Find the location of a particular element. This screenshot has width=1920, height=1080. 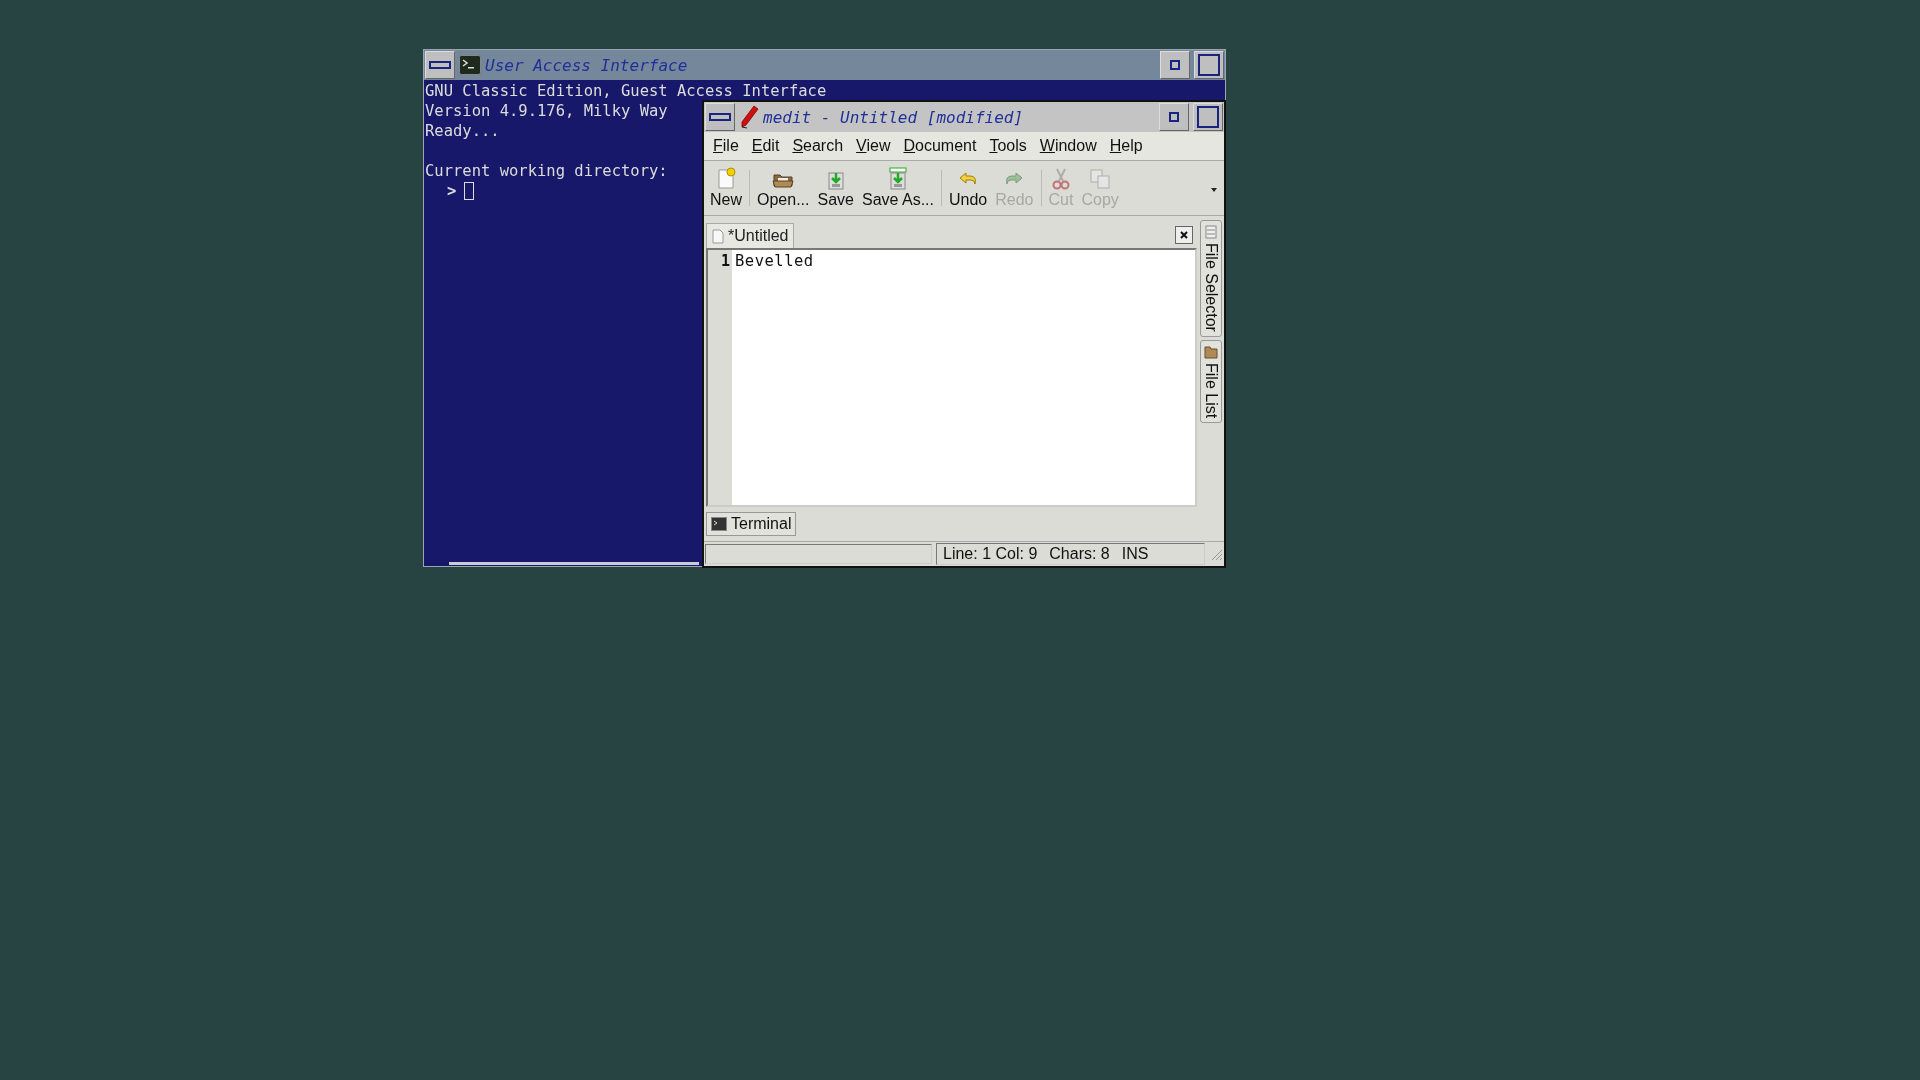

terminal-line: Version 4.9.176, Milky Way is located at coordinates (546, 111).